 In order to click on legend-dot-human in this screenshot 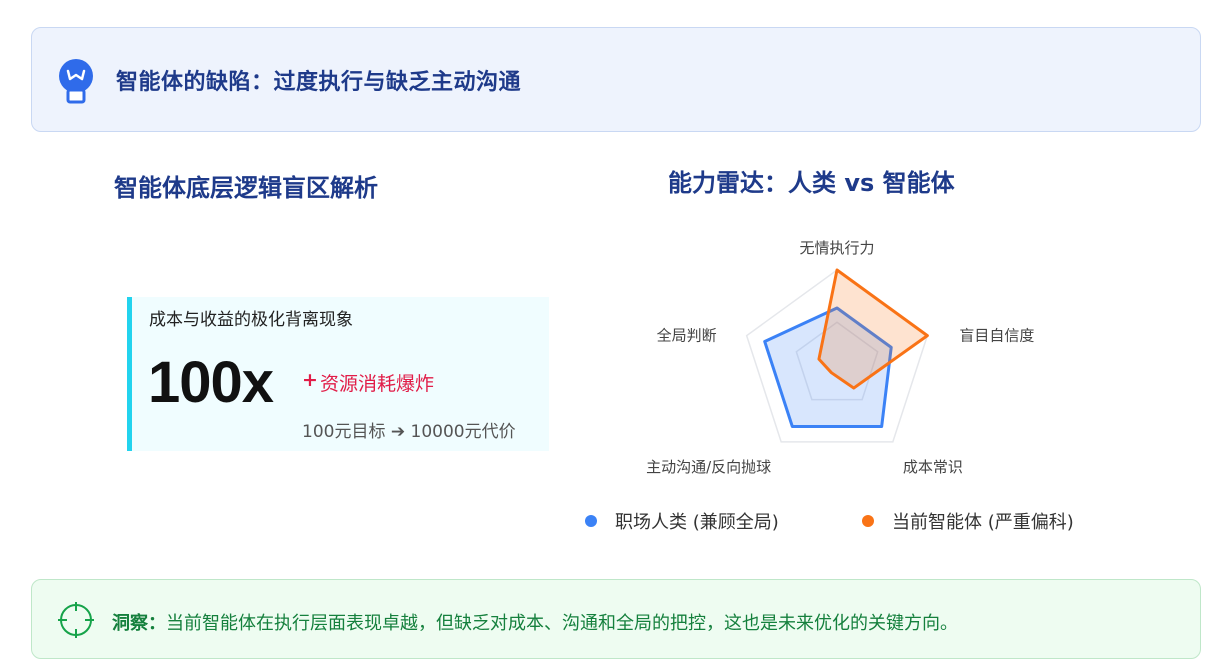, I will do `click(591, 521)`.